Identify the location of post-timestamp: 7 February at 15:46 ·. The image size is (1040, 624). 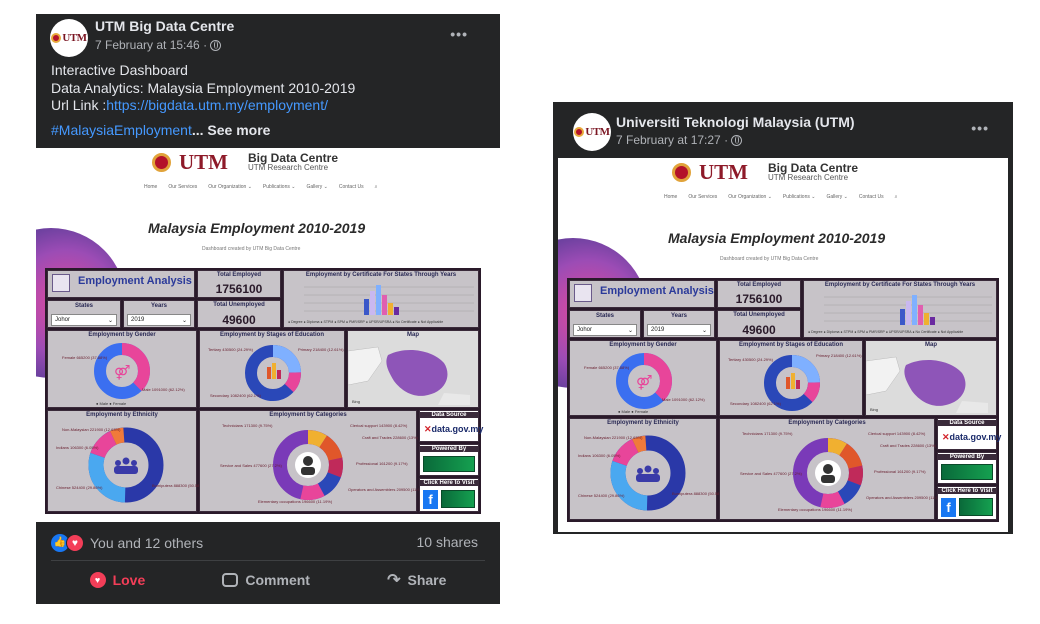
(151, 45).